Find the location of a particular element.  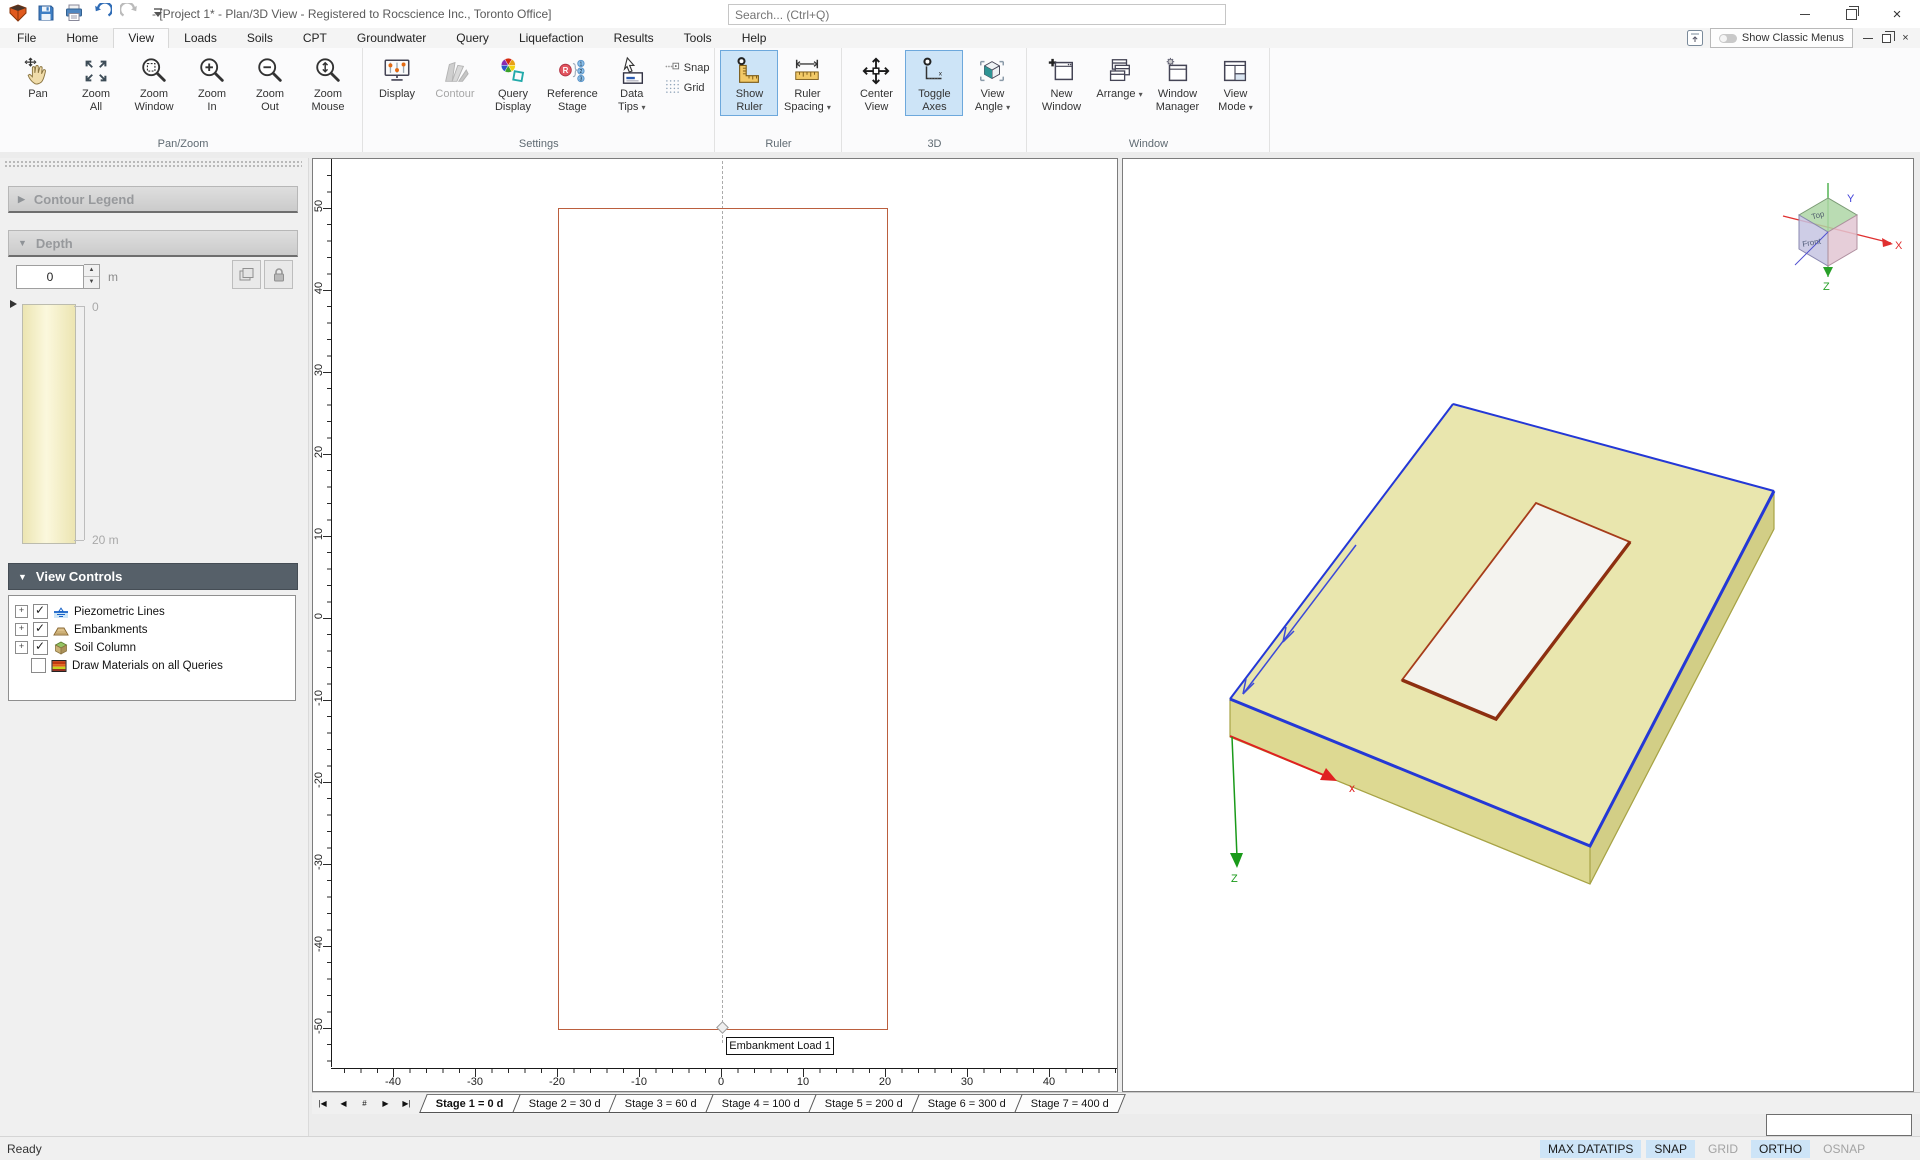

status-toggle-ortho: ORTHO is located at coordinates (1781, 1149).